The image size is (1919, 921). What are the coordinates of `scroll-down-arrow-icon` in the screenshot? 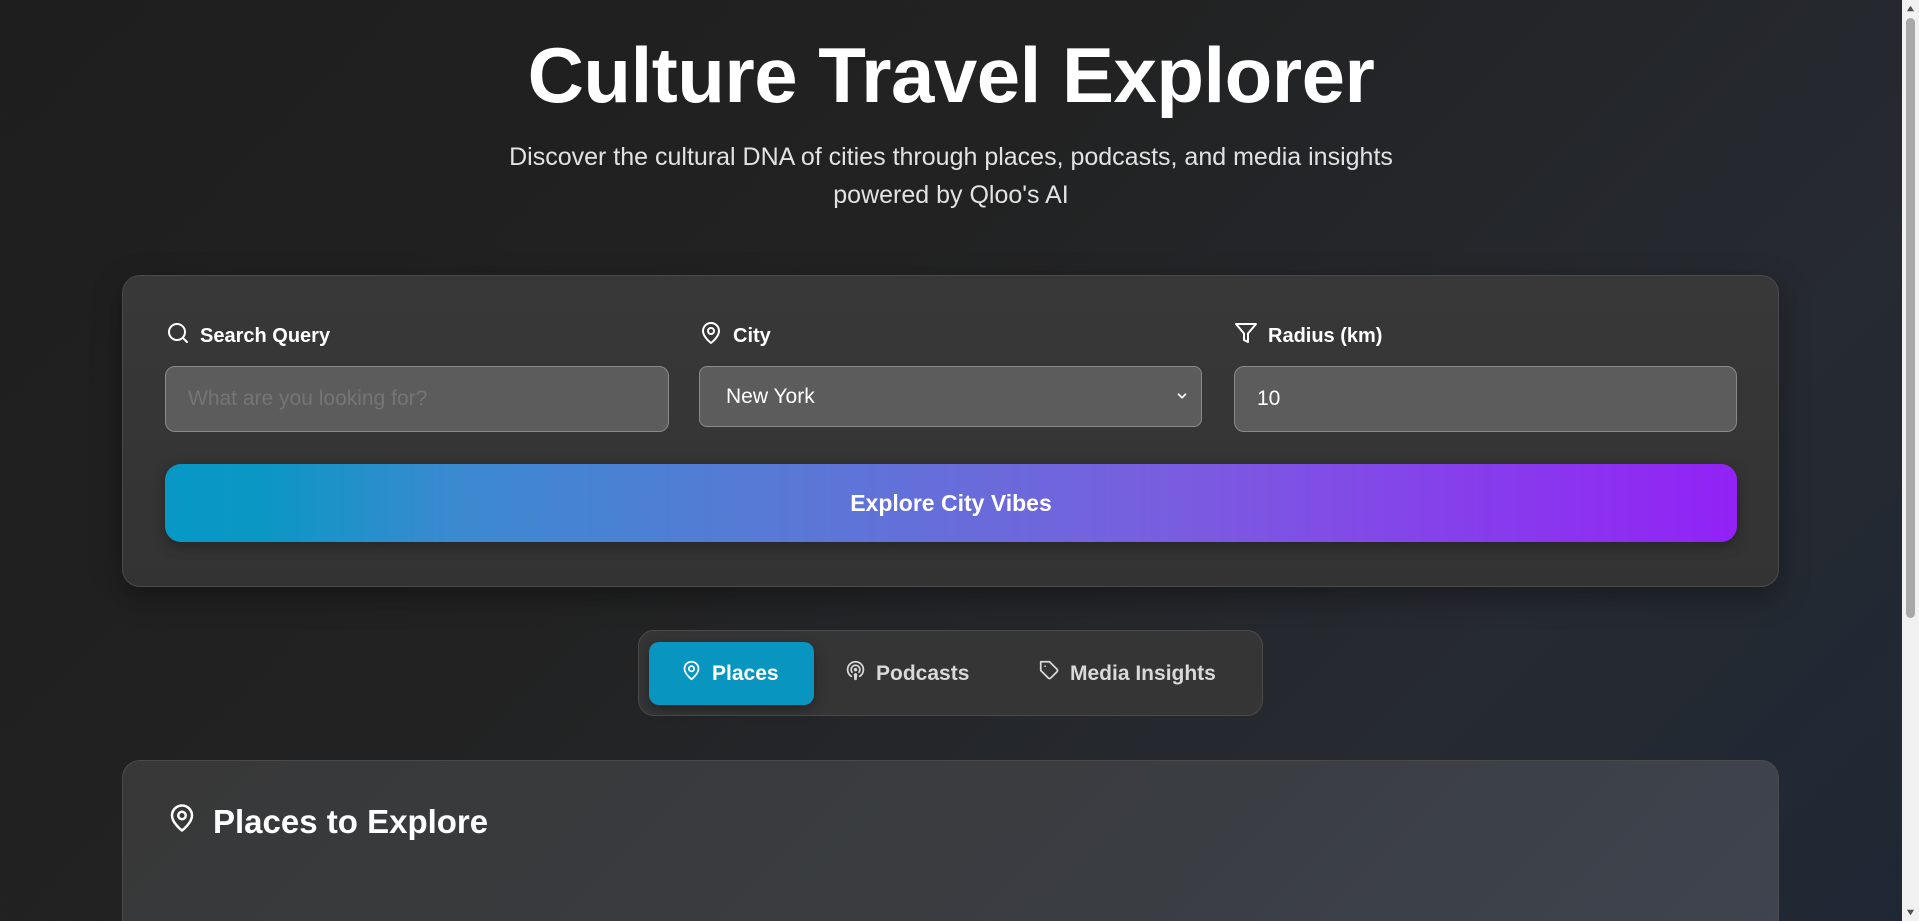 It's located at (1910, 912).